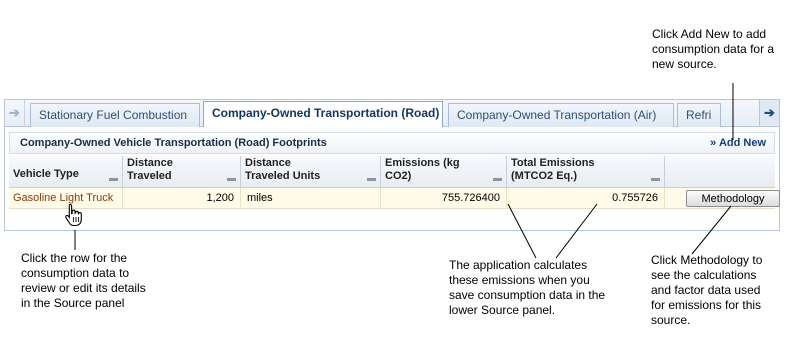 The height and width of the screenshot is (345, 806). I want to click on callout-line: and factor data used, so click(706, 290).